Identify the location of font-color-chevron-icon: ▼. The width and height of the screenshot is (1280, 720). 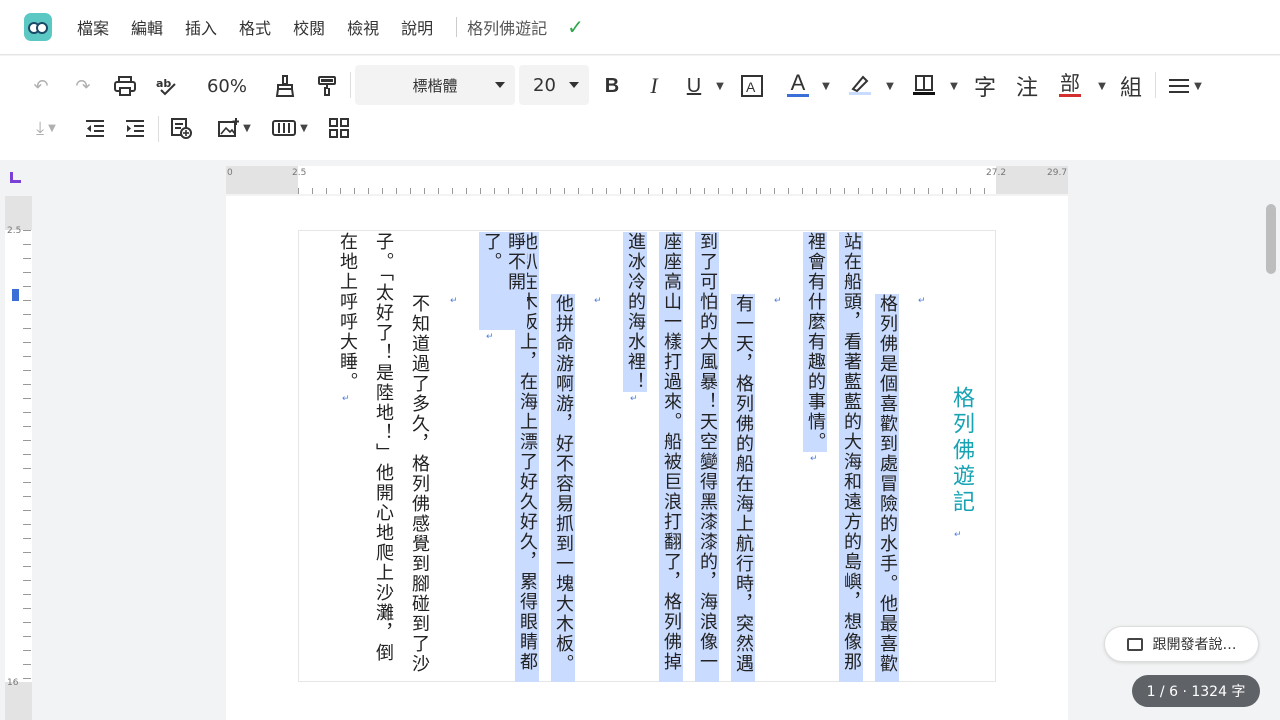
(824, 86).